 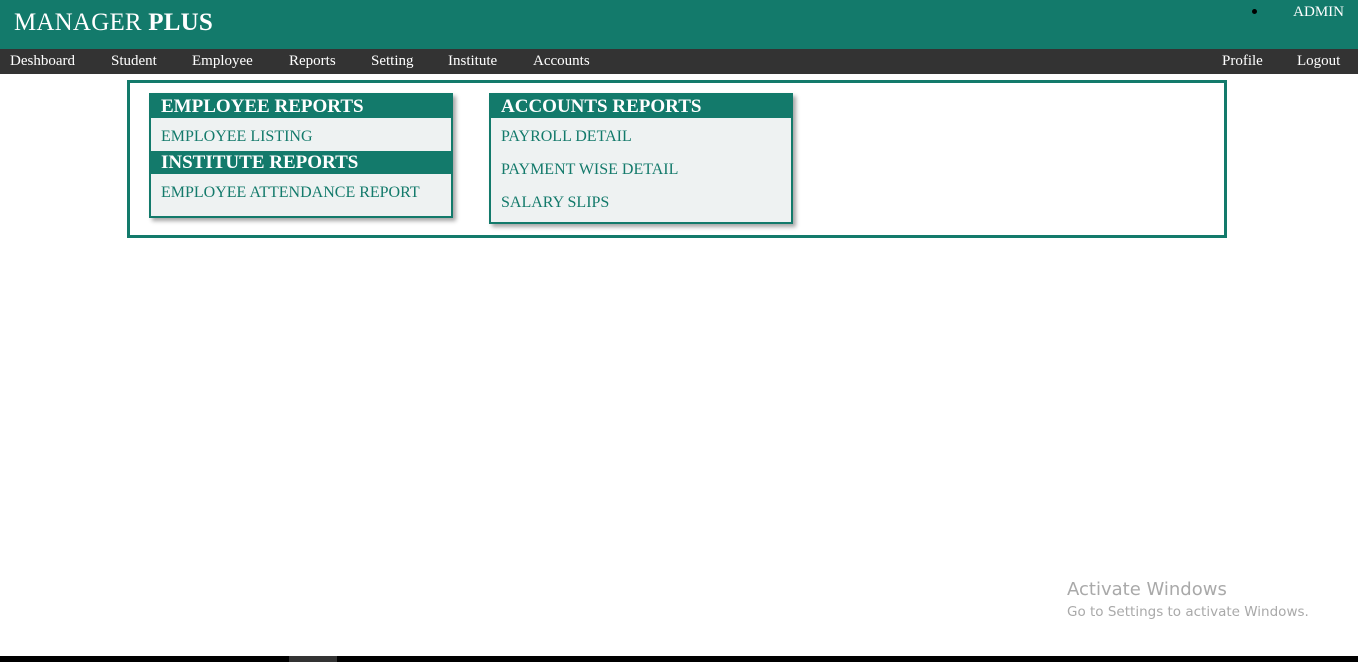 I want to click on nav-item-dashboard: Deshboard, so click(x=42, y=61).